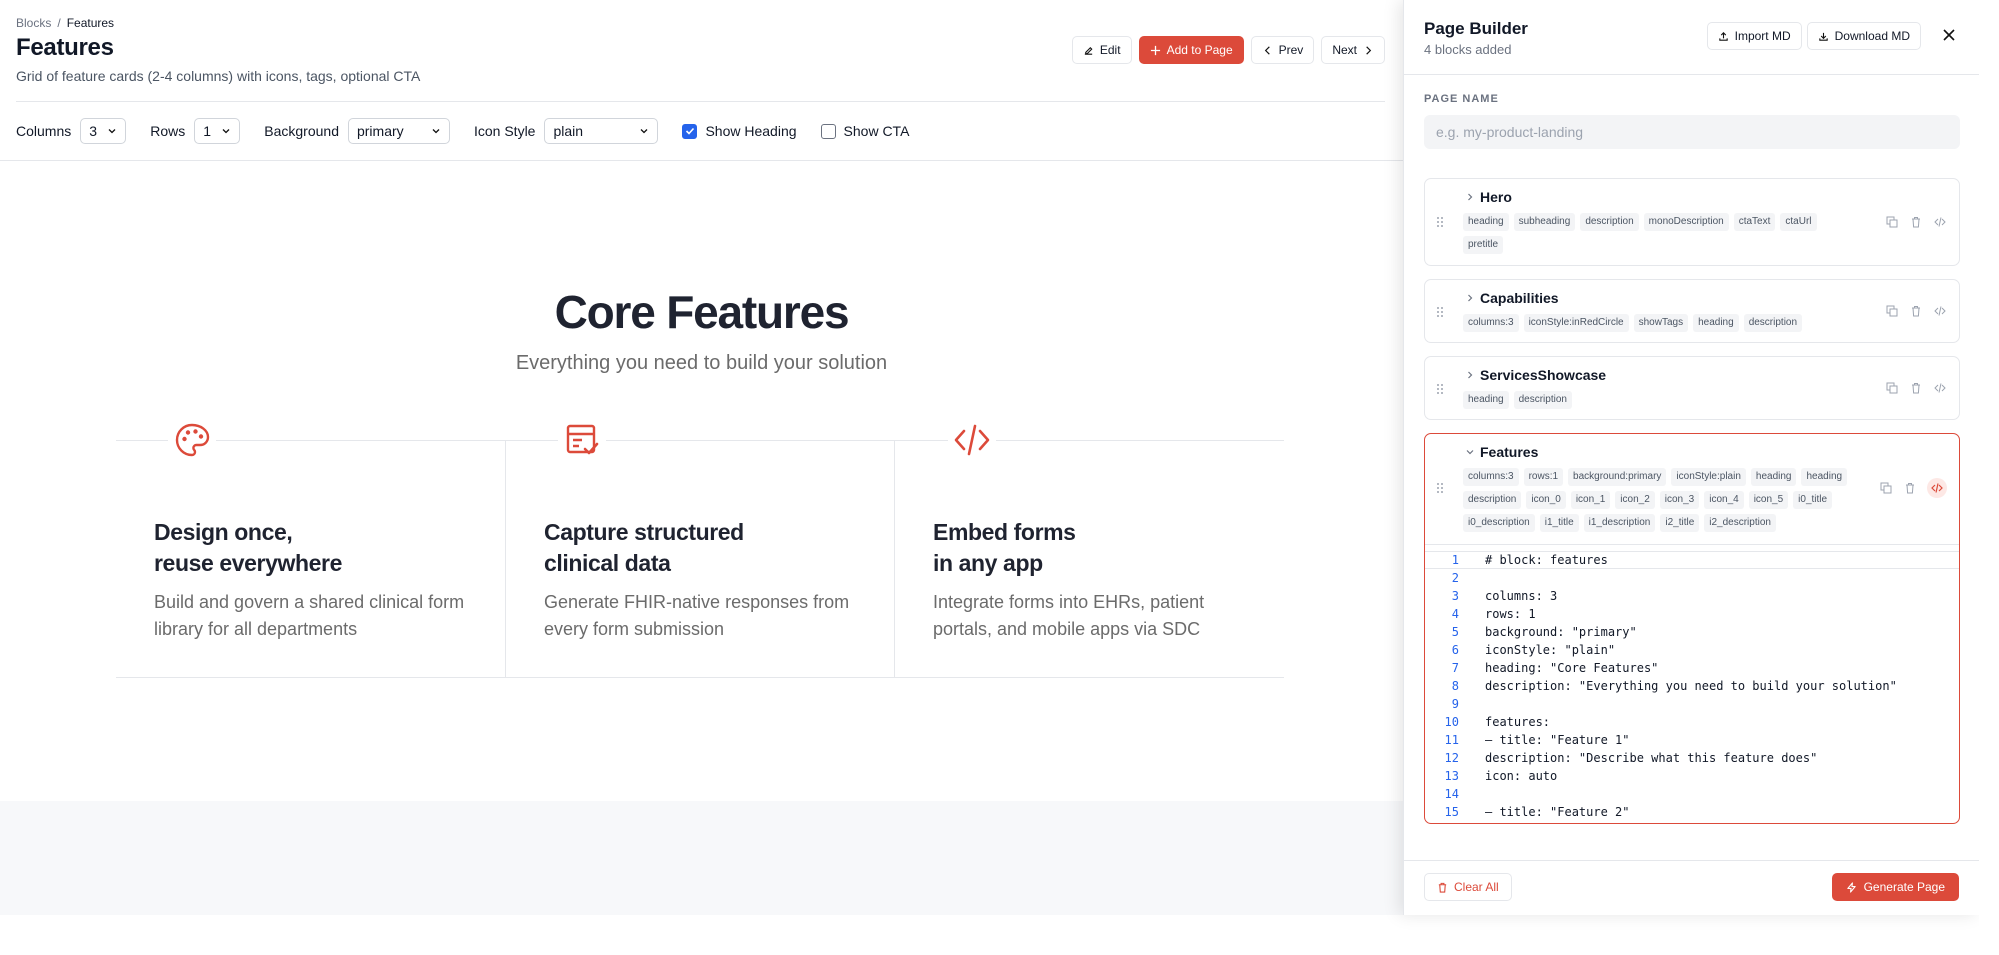 This screenshot has width=1999, height=955. What do you see at coordinates (1353, 50) in the screenshot?
I see `next-button: Next` at bounding box center [1353, 50].